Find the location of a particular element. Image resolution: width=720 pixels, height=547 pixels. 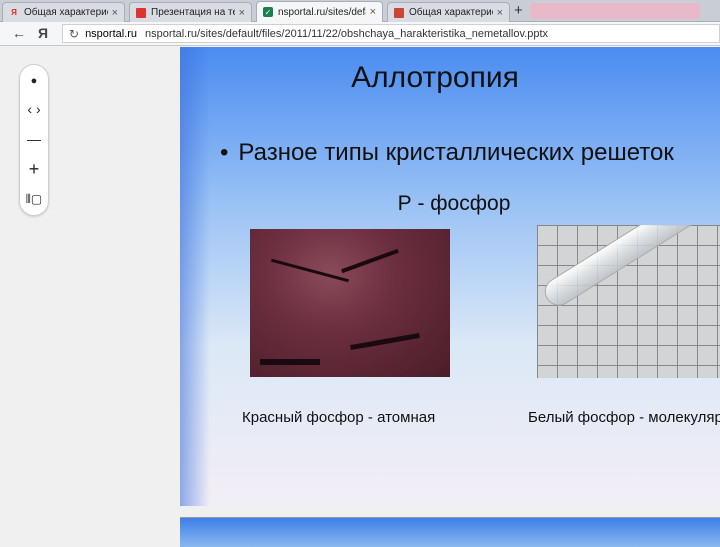

caption-white-phosphorus: Белый фосфор - молекулярная is located at coordinates (624, 417).